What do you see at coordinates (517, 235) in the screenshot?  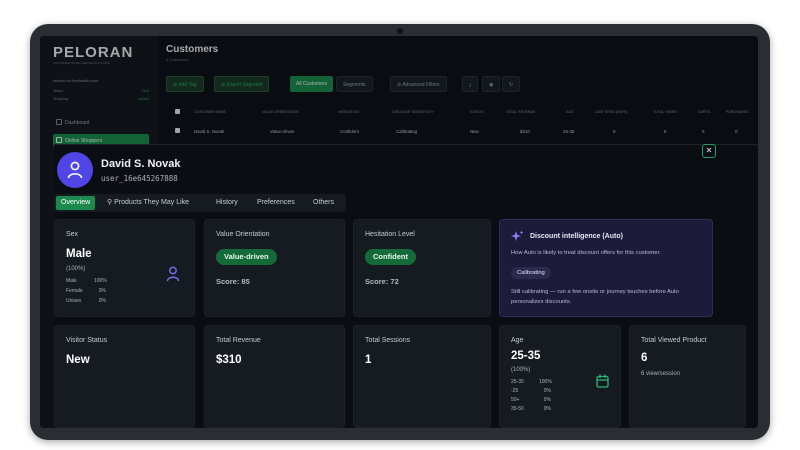 I see `sparkle-icon` at bounding box center [517, 235].